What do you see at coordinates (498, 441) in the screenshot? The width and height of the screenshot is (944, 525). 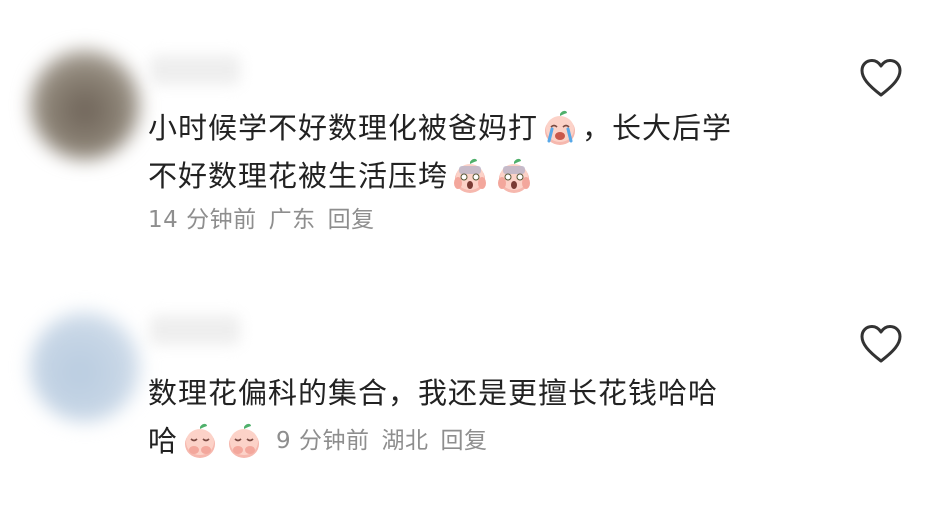 I see `comment-line: 哈 9 分钟前 湖北 回复` at bounding box center [498, 441].